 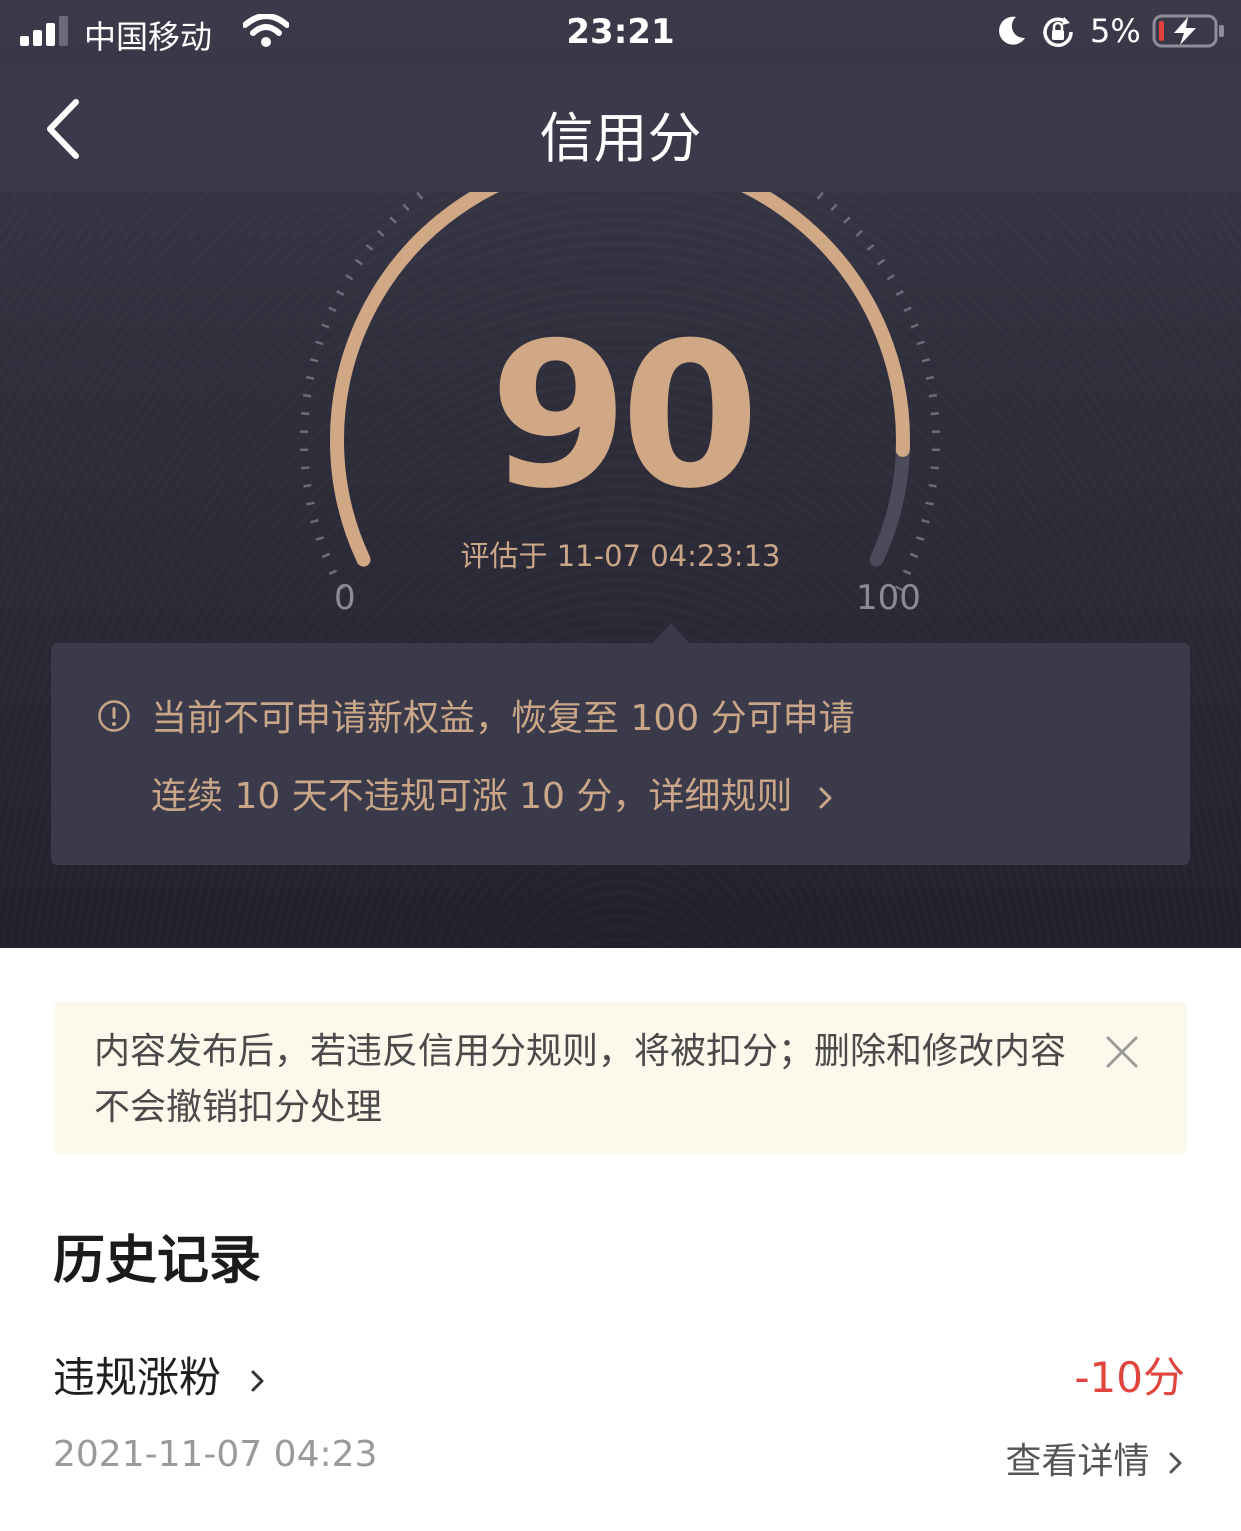 What do you see at coordinates (1122, 1052) in the screenshot?
I see `close-icon` at bounding box center [1122, 1052].